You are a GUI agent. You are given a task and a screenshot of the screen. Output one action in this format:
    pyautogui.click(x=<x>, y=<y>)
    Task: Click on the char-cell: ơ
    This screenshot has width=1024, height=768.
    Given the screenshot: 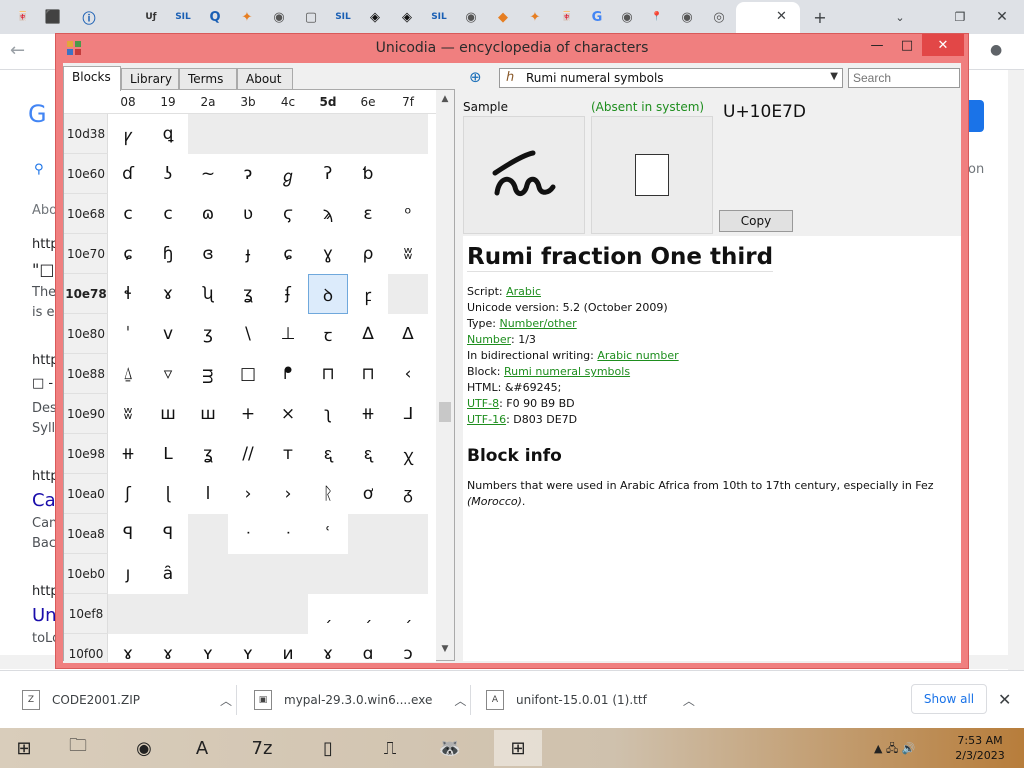 What is the action you would take?
    pyautogui.click(x=368, y=494)
    